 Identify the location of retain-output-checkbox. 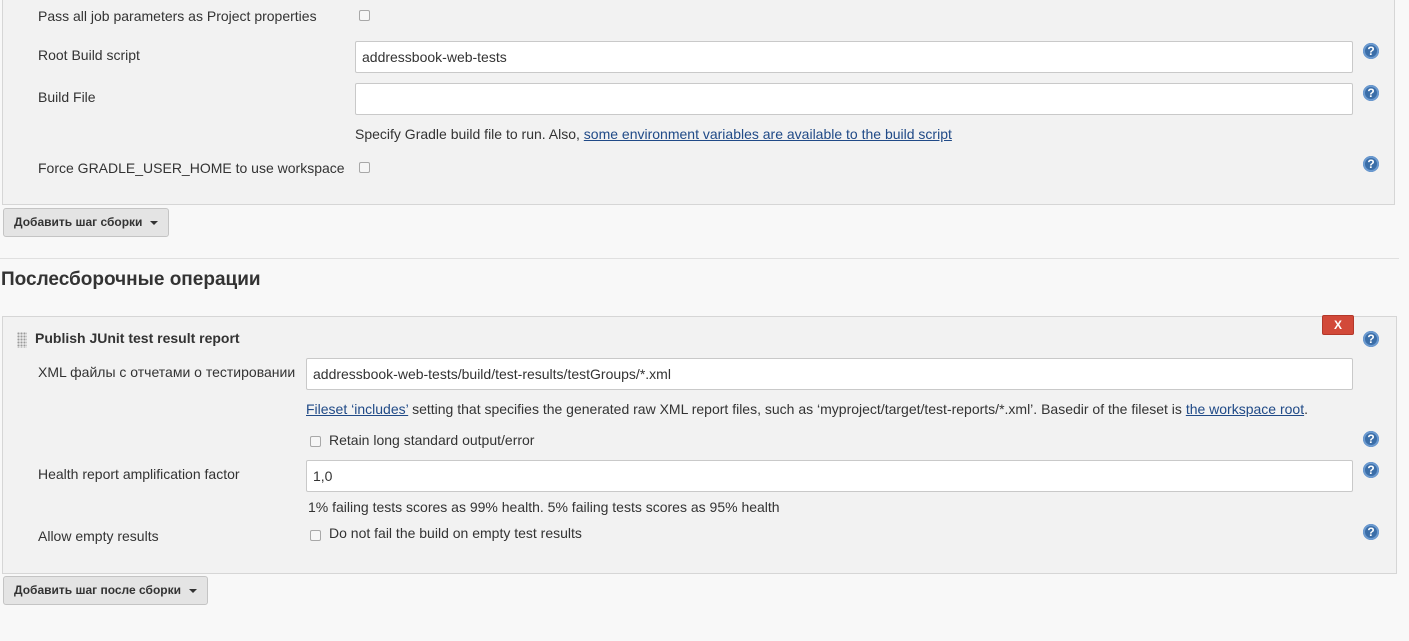
(315, 441).